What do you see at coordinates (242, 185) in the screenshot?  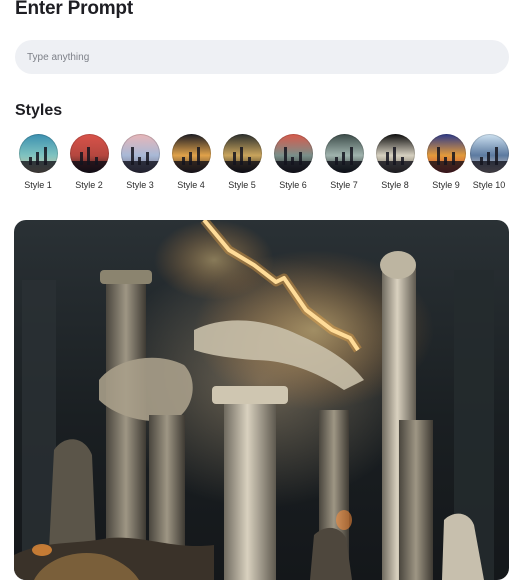 I see `style-label: Style 5` at bounding box center [242, 185].